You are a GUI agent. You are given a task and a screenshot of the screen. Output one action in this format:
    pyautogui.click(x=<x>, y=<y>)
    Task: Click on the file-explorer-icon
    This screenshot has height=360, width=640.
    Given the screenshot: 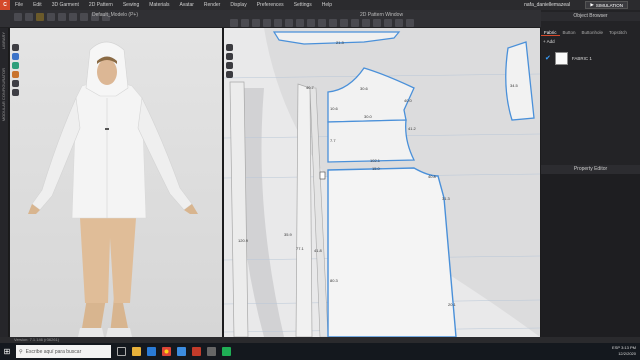 What is the action you would take?
    pyautogui.click(x=136, y=351)
    